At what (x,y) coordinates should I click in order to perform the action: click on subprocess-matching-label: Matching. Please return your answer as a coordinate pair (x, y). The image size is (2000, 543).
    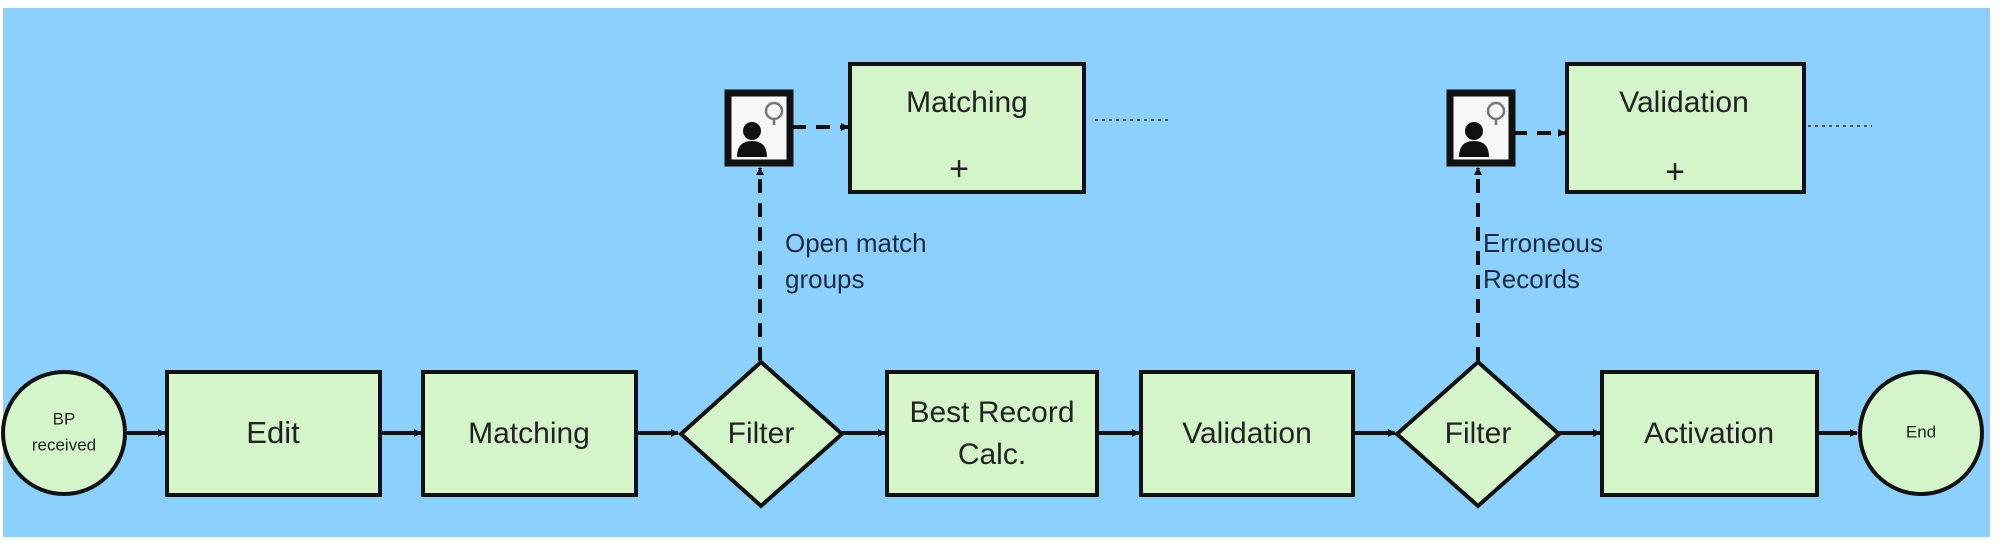
    Looking at the image, I should click on (967, 102).